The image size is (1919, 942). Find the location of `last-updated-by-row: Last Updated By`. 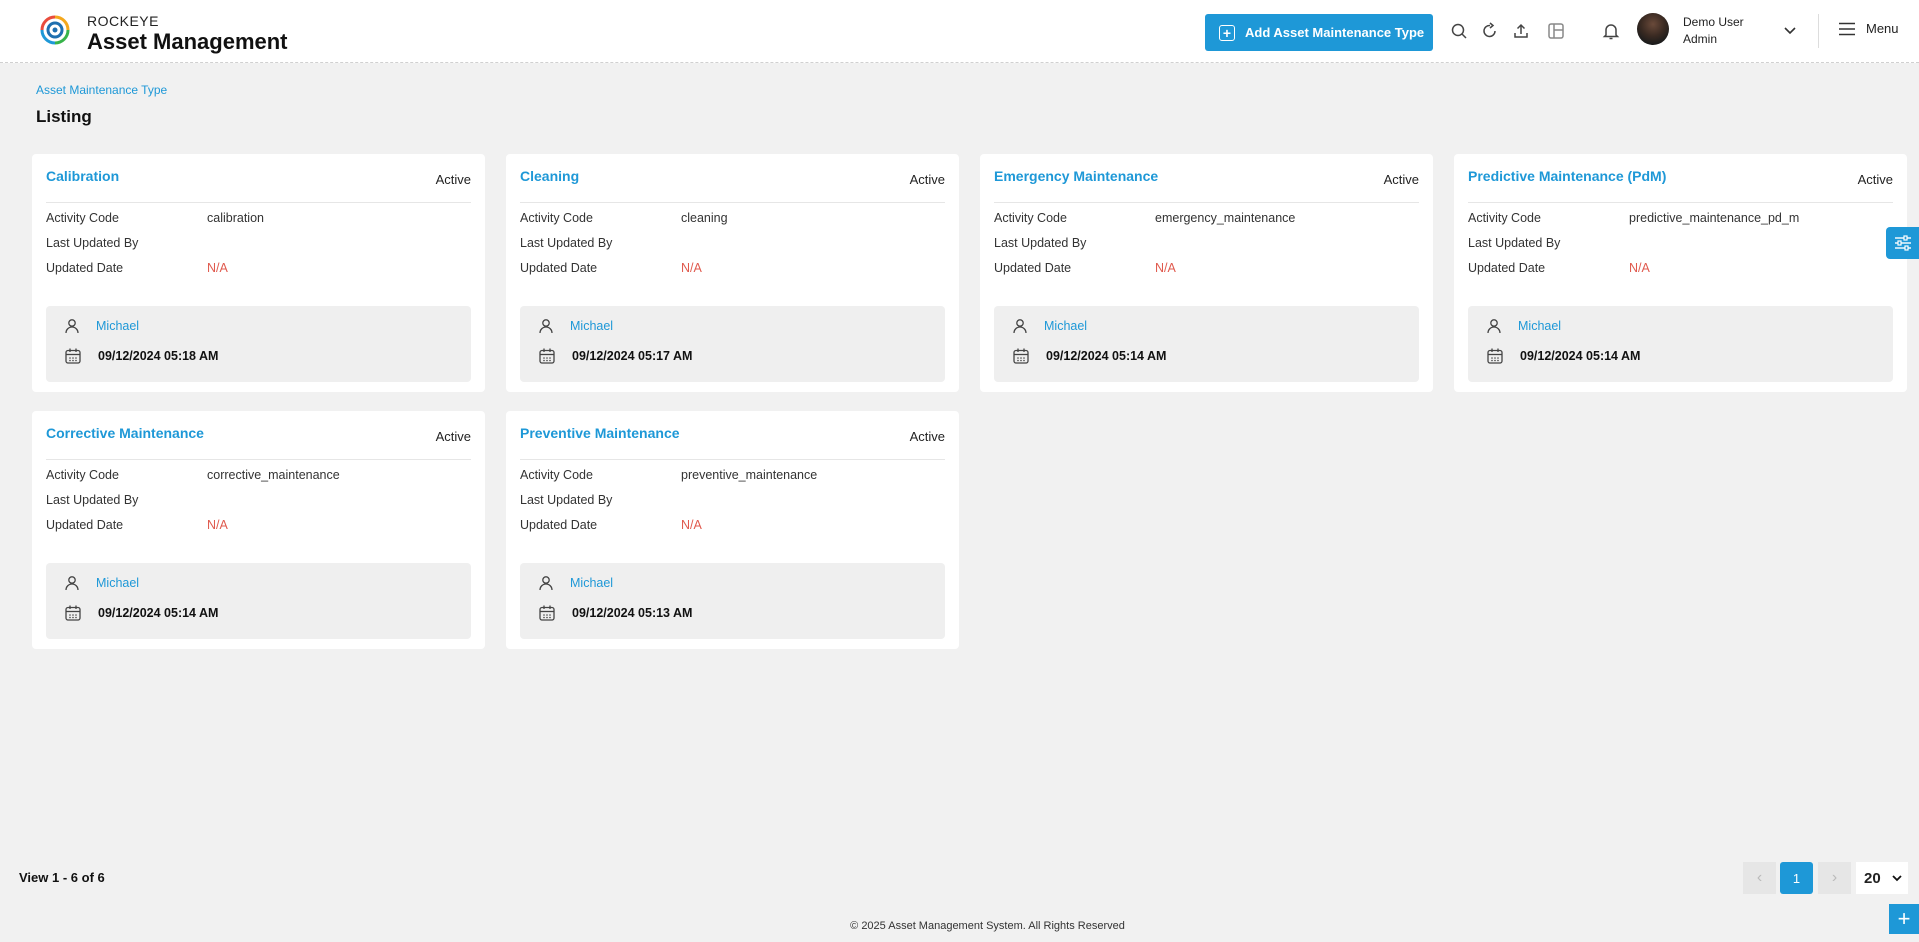

last-updated-by-row: Last Updated By is located at coordinates (258, 244).